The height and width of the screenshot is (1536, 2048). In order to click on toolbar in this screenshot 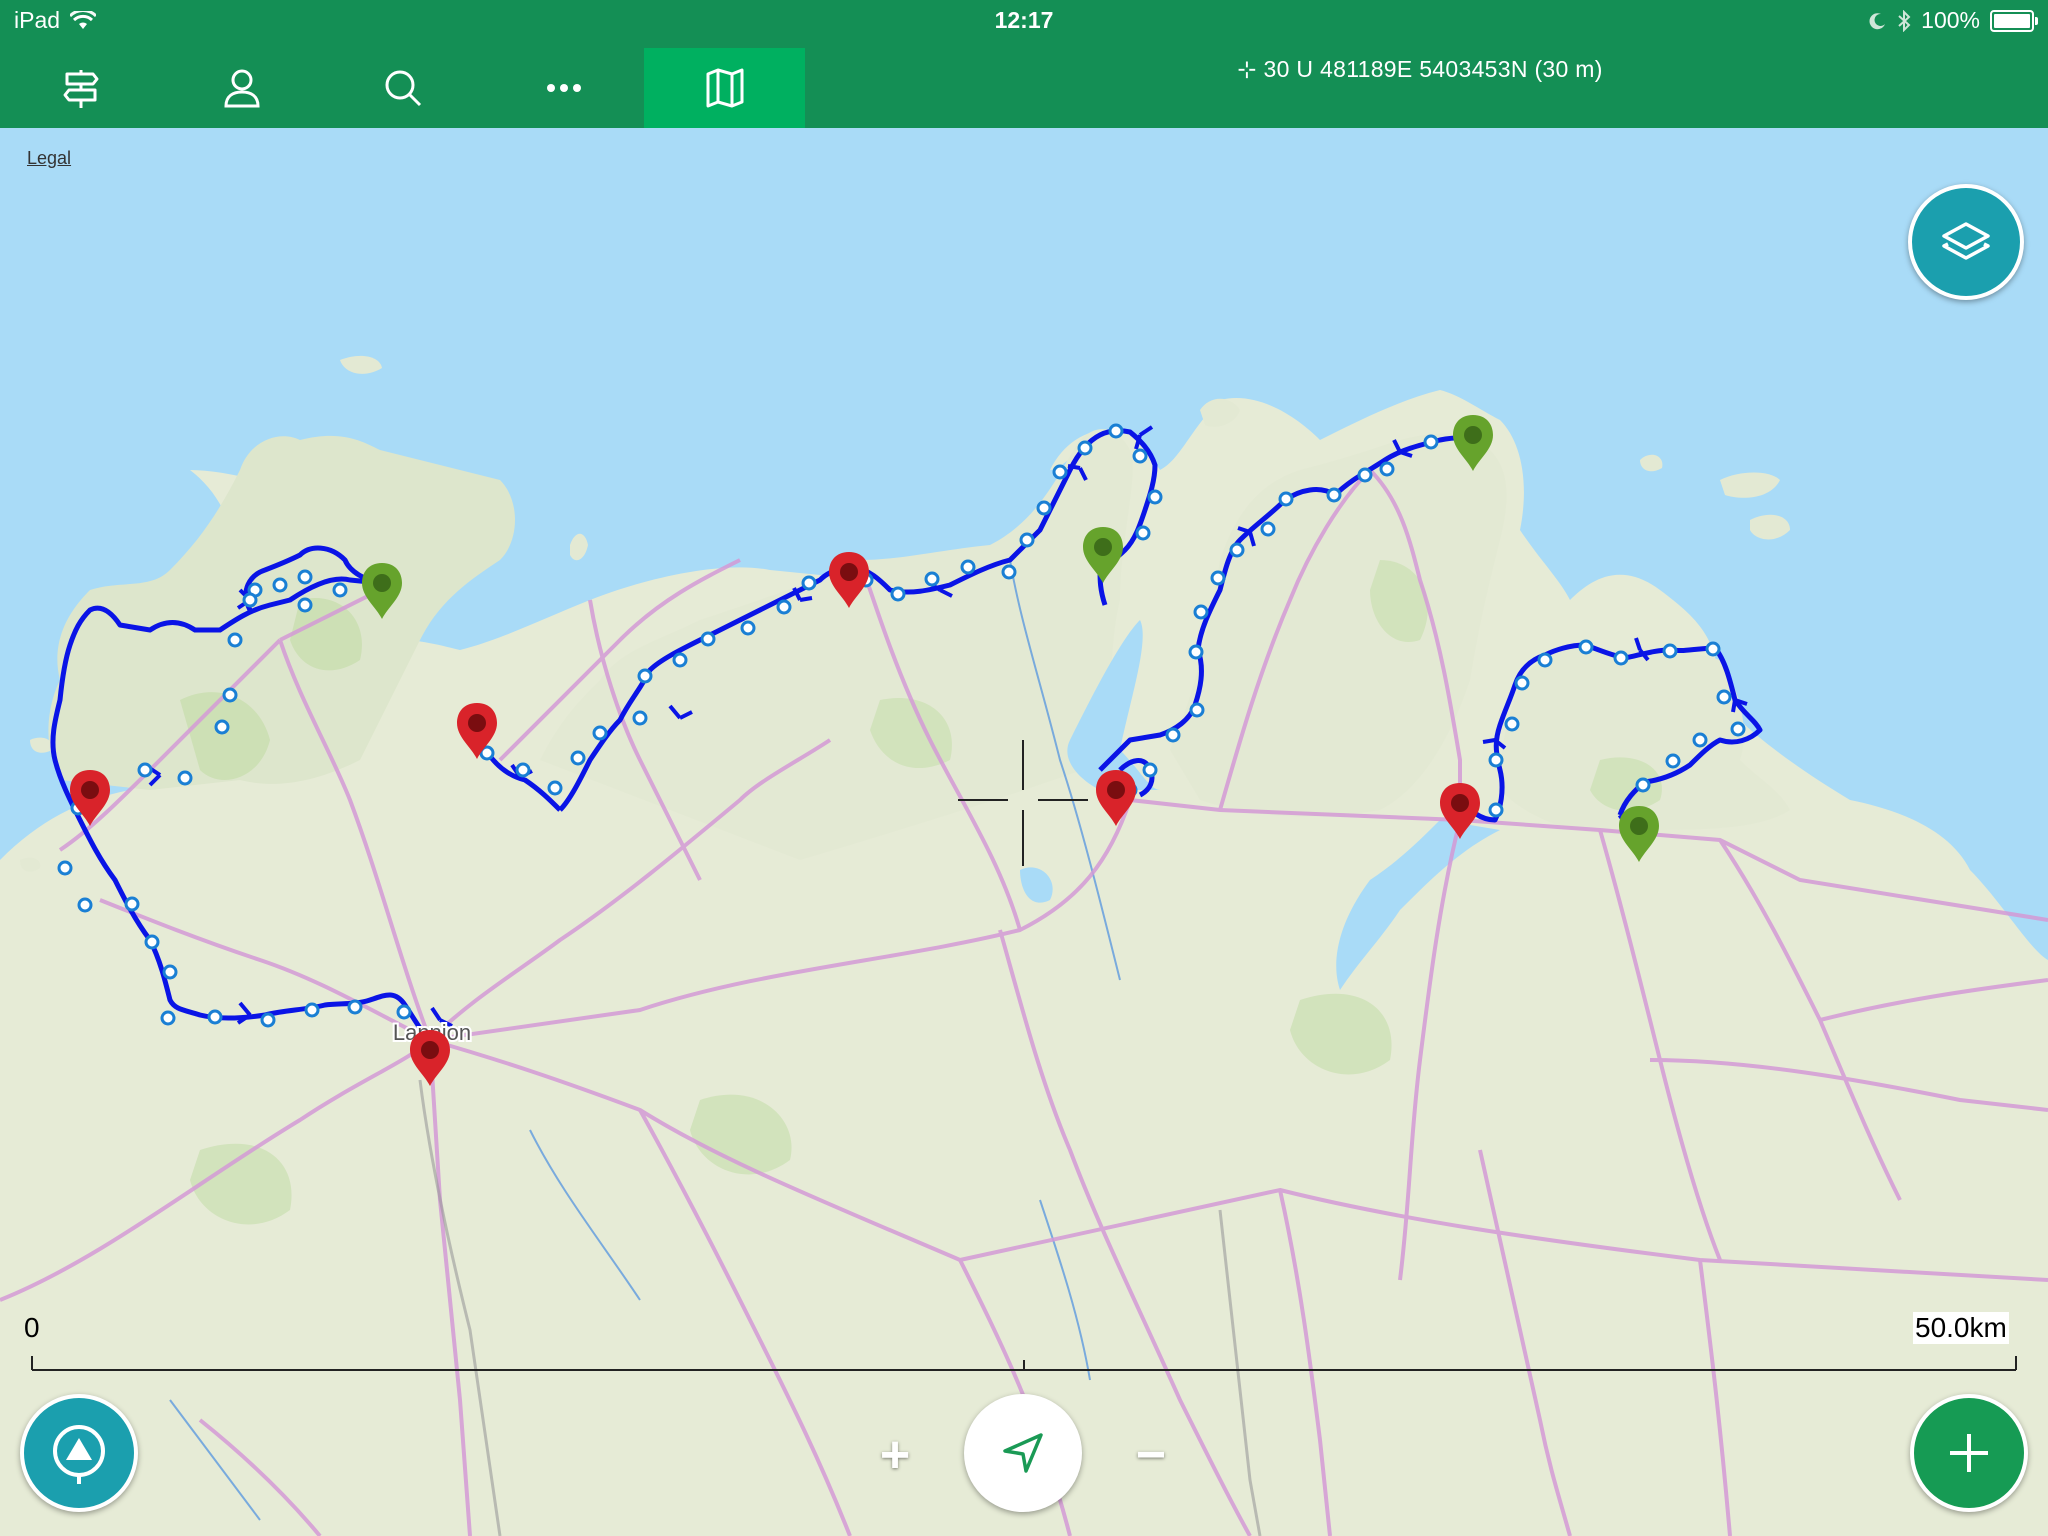, I will do `click(402, 88)`.